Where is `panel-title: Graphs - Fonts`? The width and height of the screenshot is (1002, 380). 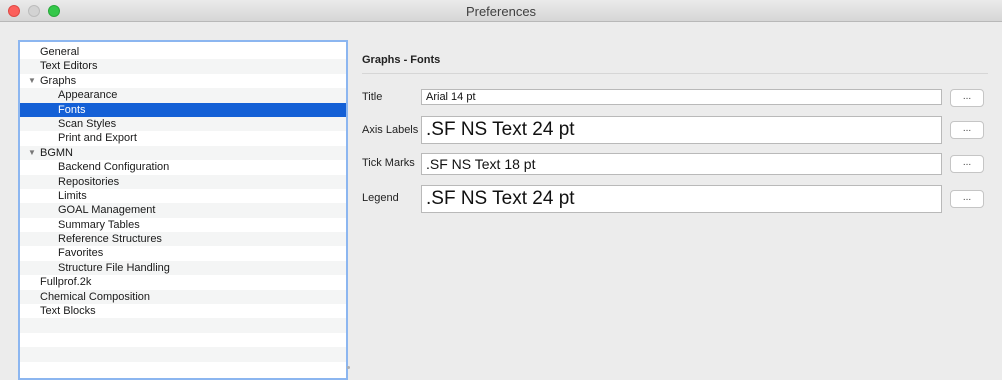 panel-title: Graphs - Fonts is located at coordinates (401, 60).